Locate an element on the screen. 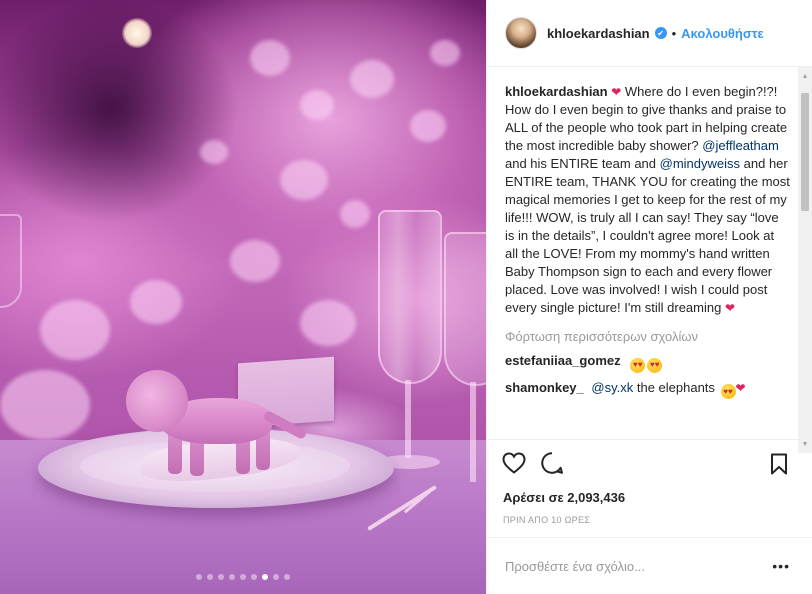  mention-link: @mindyweiss is located at coordinates (700, 163).